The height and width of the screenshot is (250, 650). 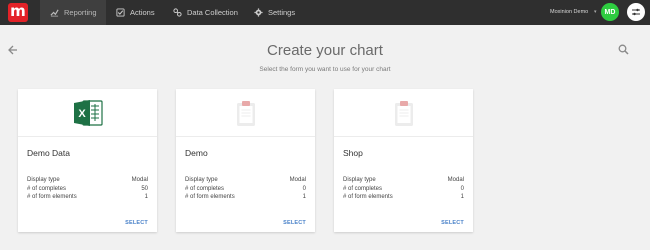 I want to click on card-title: Shop, so click(x=353, y=153).